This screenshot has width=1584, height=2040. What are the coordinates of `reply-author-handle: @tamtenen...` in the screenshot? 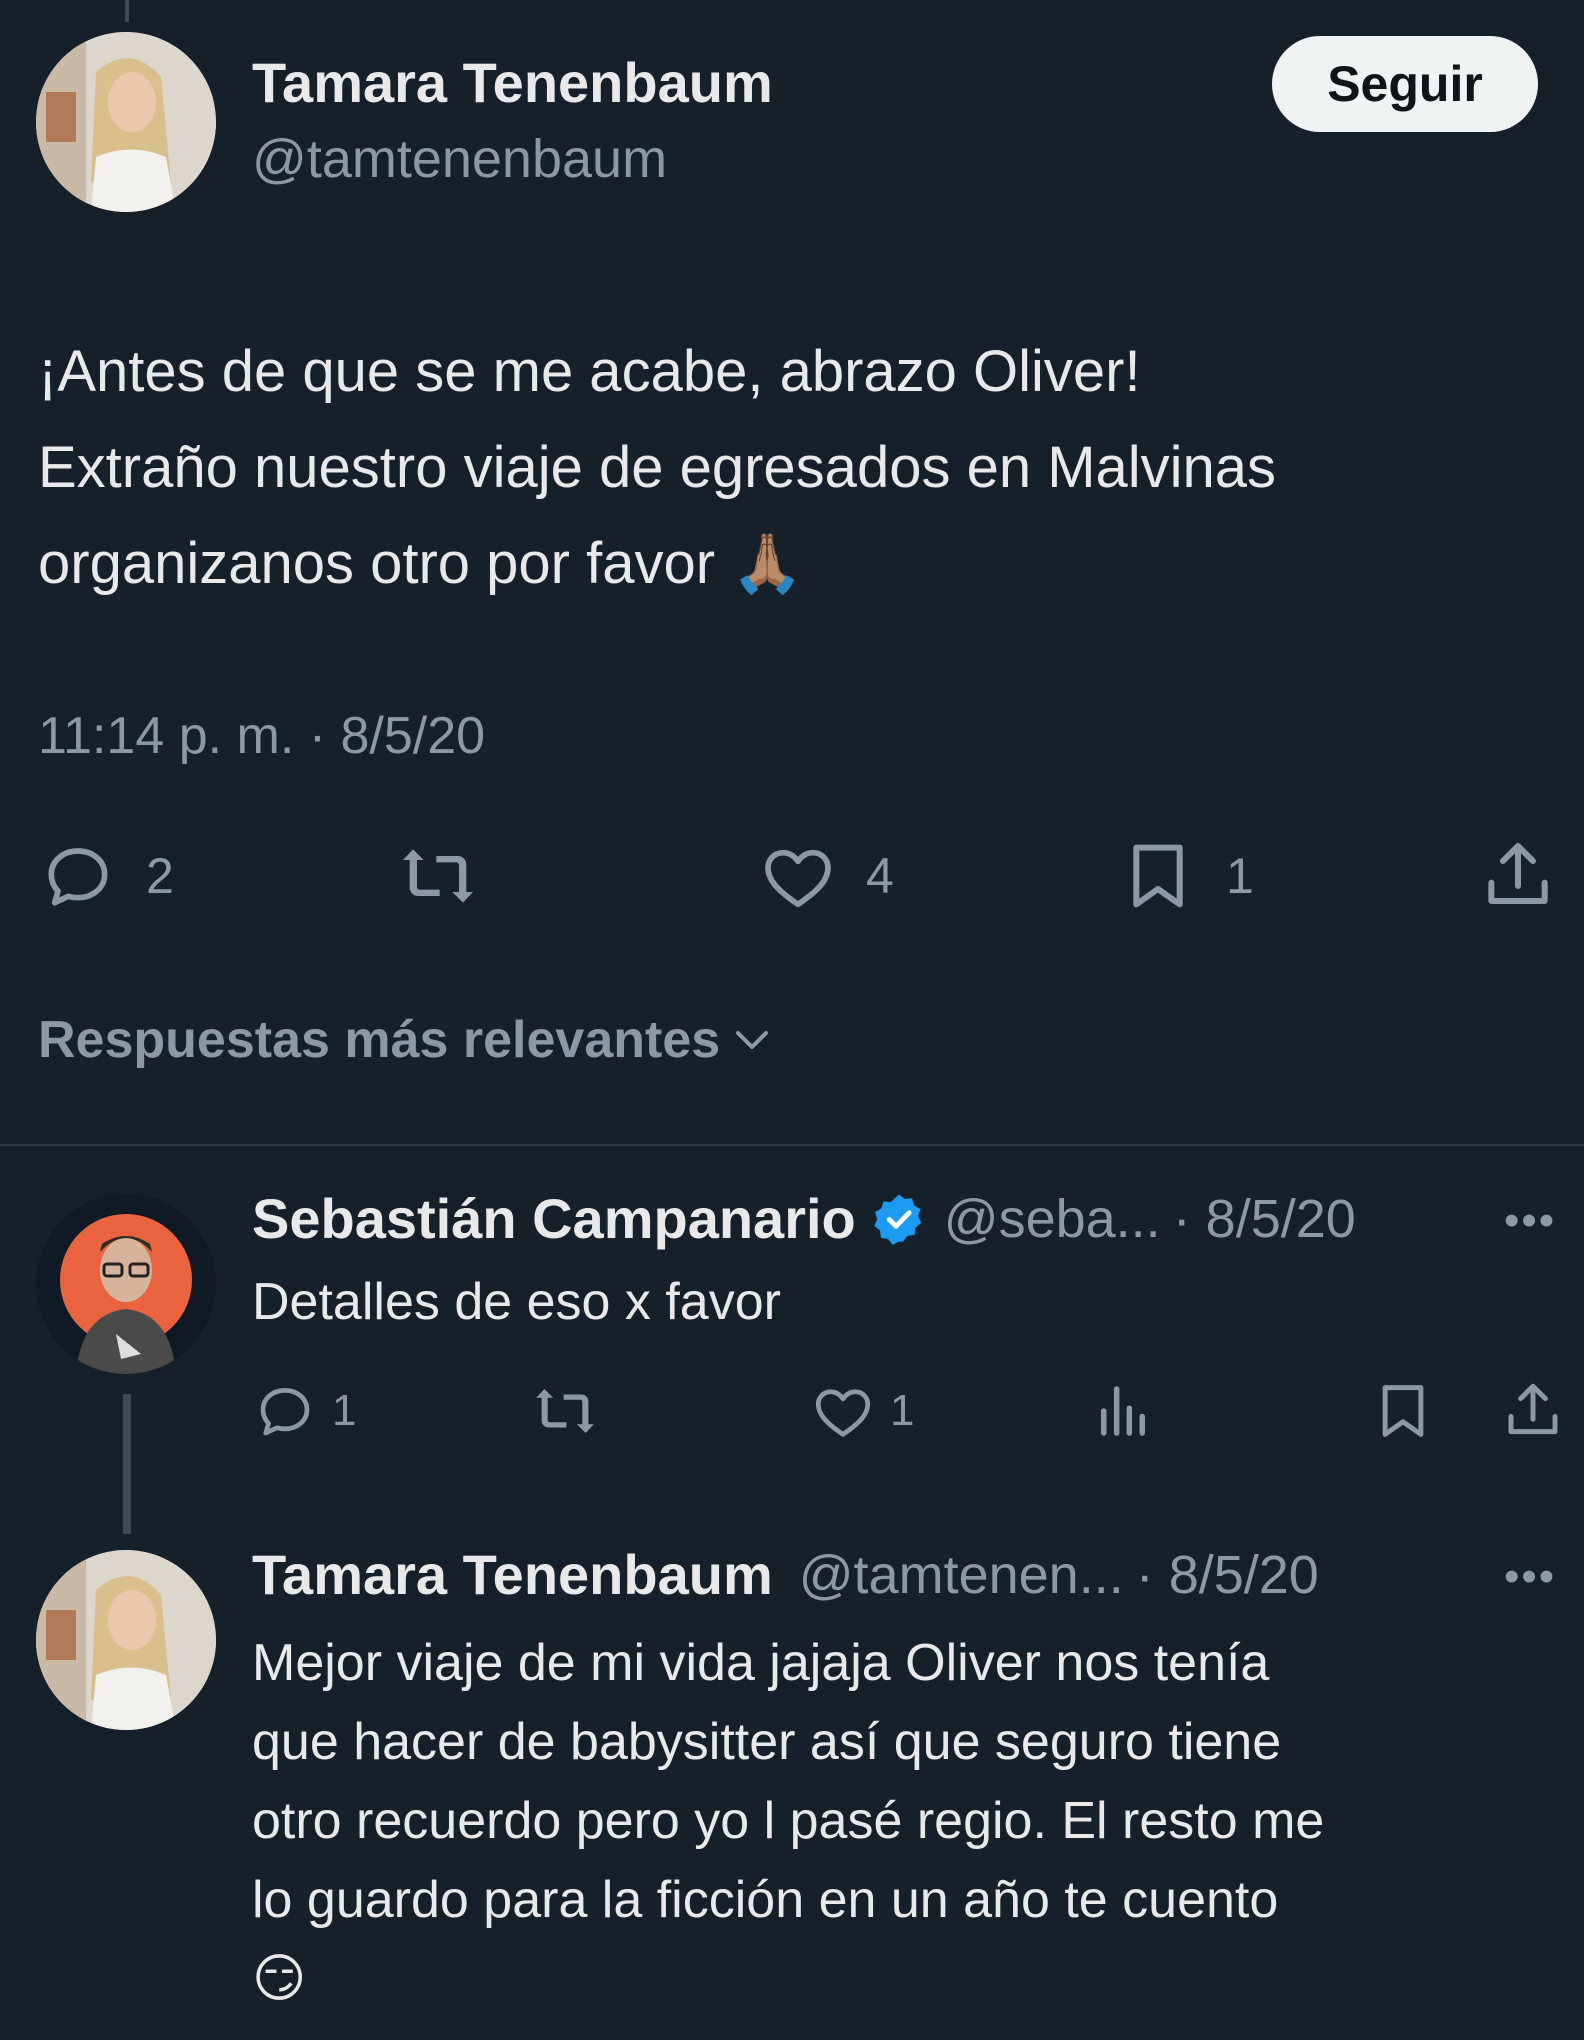 It's located at (961, 1575).